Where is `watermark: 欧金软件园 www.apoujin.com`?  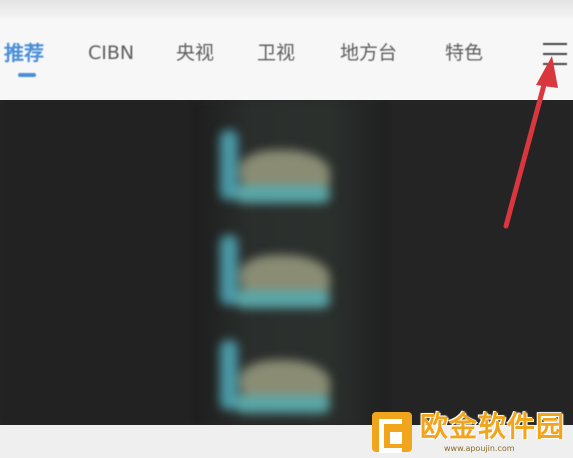
watermark: 欧金软件园 www.apoujin.com is located at coordinates (470, 432).